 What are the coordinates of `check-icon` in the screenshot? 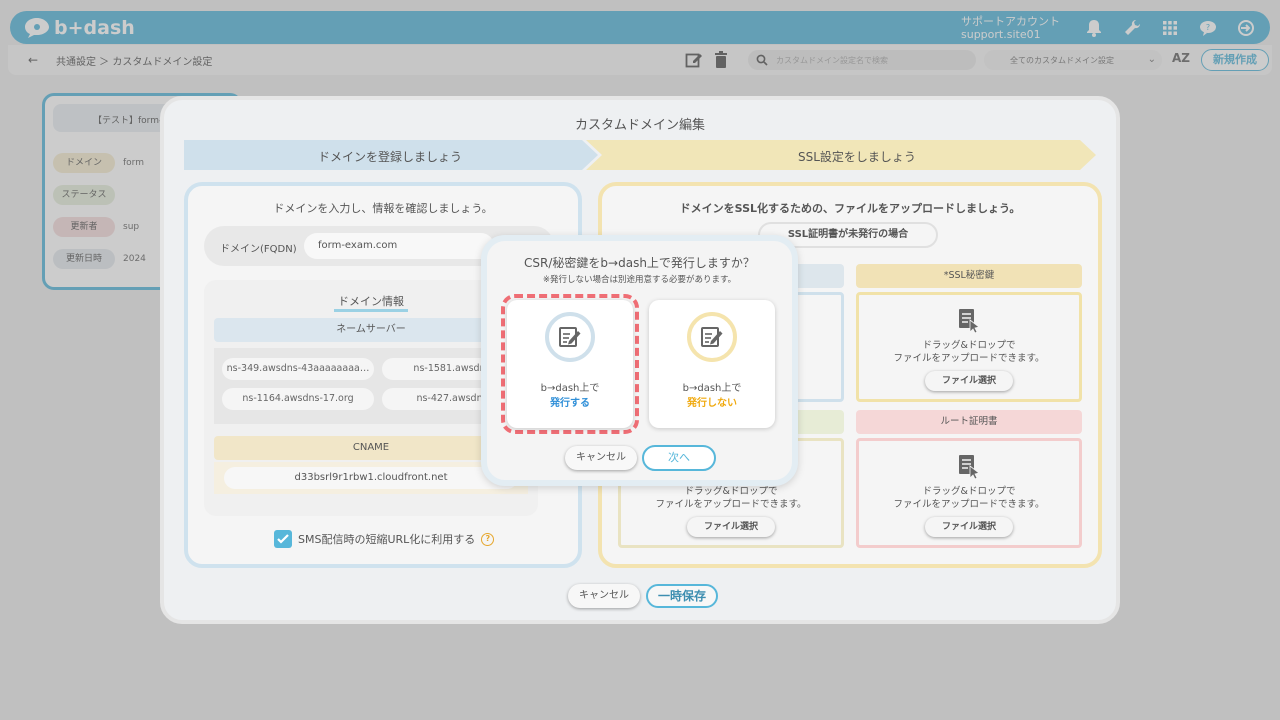 It's located at (283, 539).